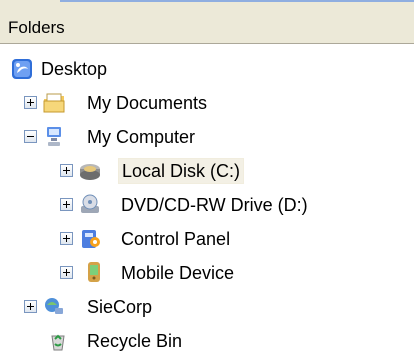 The width and height of the screenshot is (414, 356). What do you see at coordinates (120, 307) in the screenshot?
I see `tree-item-label: SieCorp` at bounding box center [120, 307].